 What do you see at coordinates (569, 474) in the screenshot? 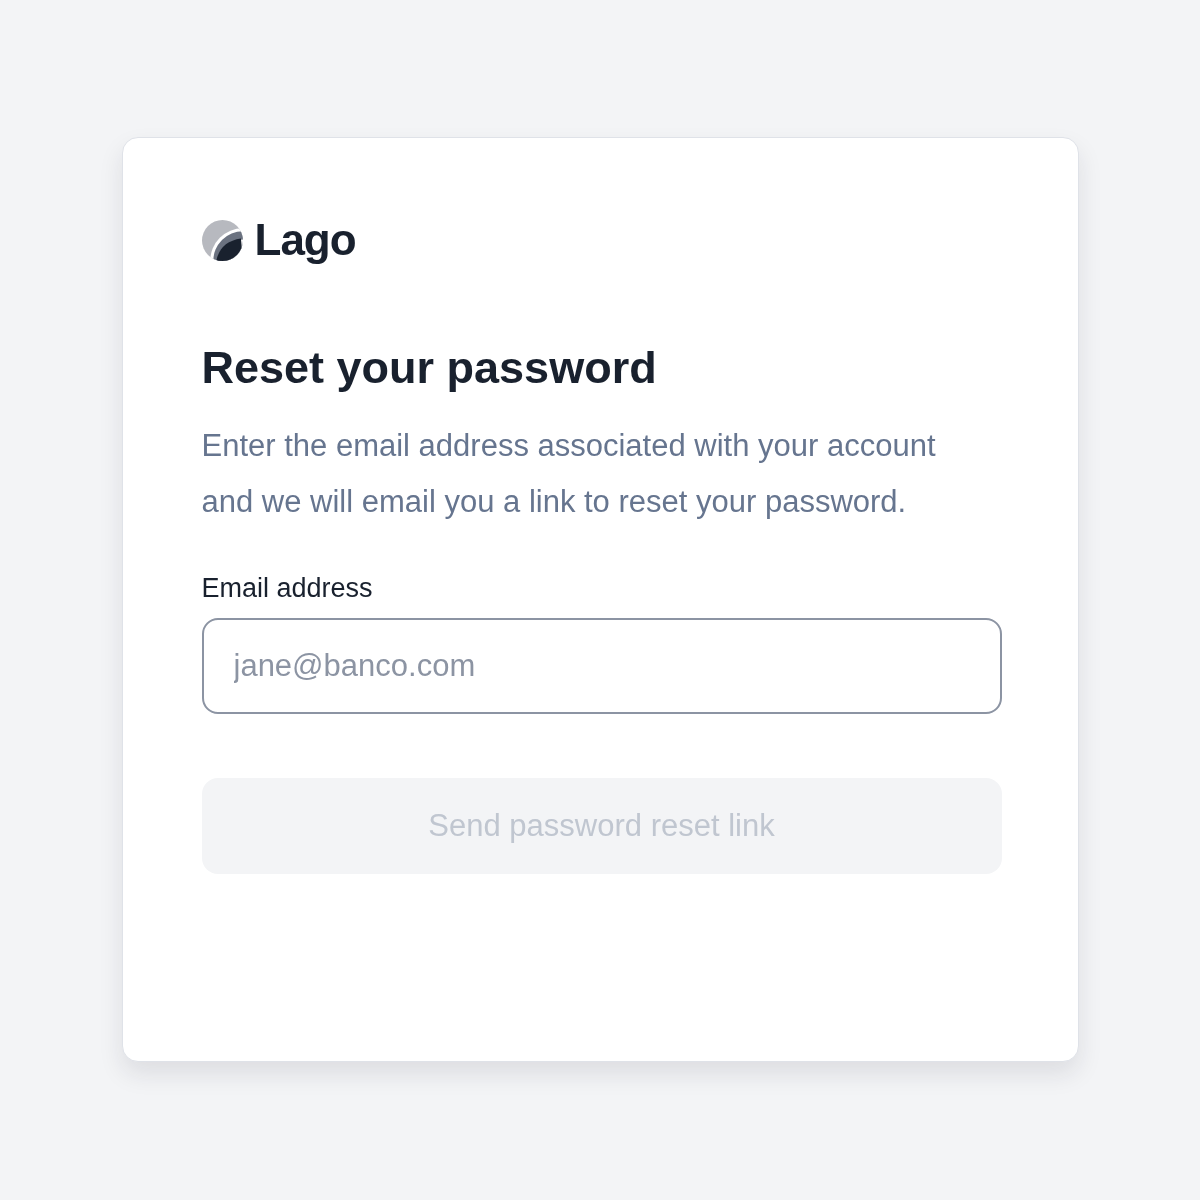
I see `description-text: Enter the email address associated with your account and we will email you a link to reset your password.` at bounding box center [569, 474].